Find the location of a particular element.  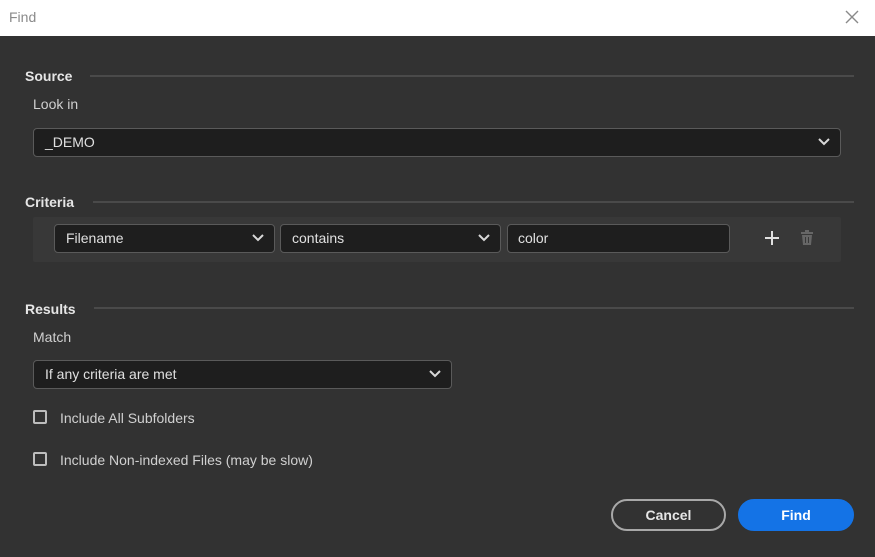

match-dropdown: If any criteria are met is located at coordinates (242, 374).